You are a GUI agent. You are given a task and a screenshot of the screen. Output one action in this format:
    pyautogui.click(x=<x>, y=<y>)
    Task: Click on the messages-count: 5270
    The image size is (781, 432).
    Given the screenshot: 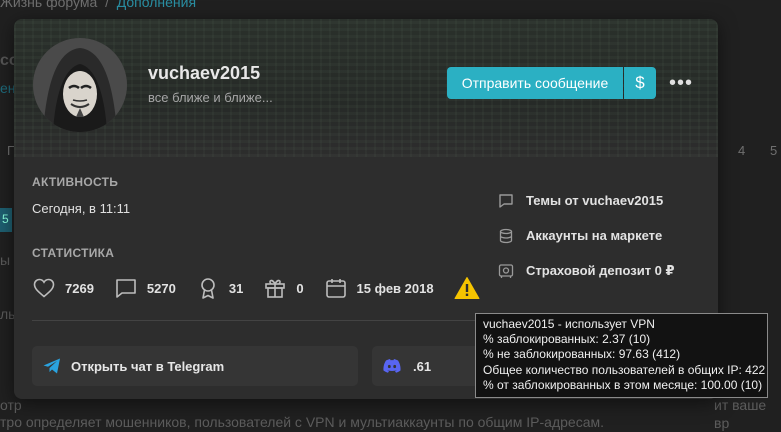 What is the action you would take?
    pyautogui.click(x=161, y=288)
    